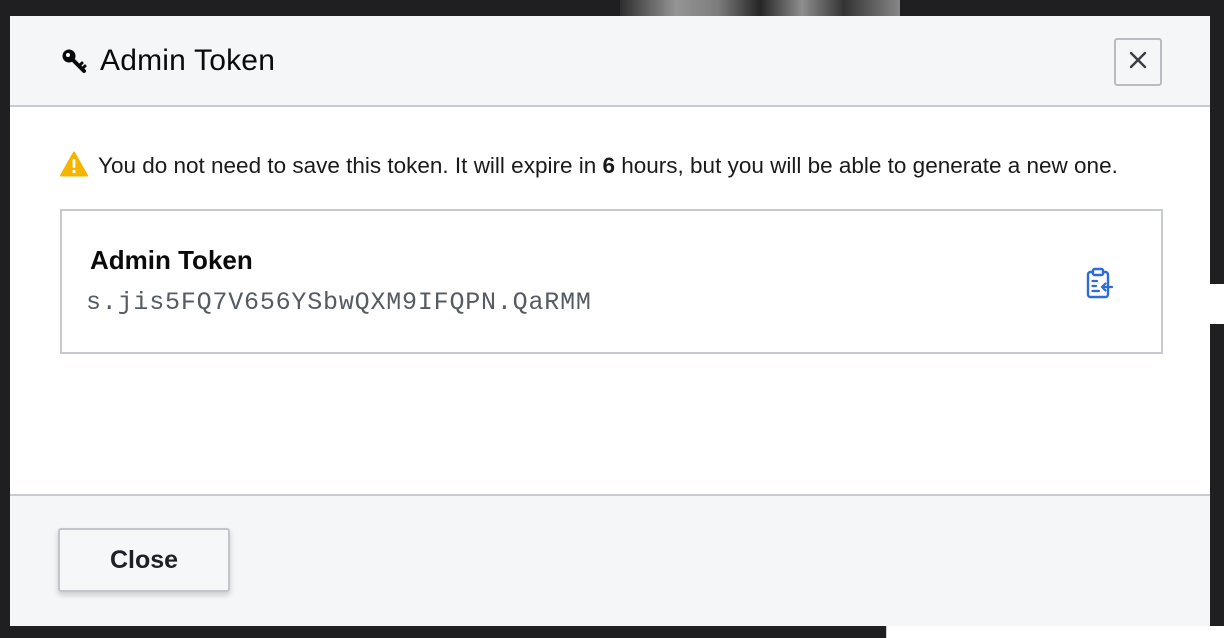 This screenshot has width=1224, height=638. I want to click on modal-header: Admin Token, so click(610, 61).